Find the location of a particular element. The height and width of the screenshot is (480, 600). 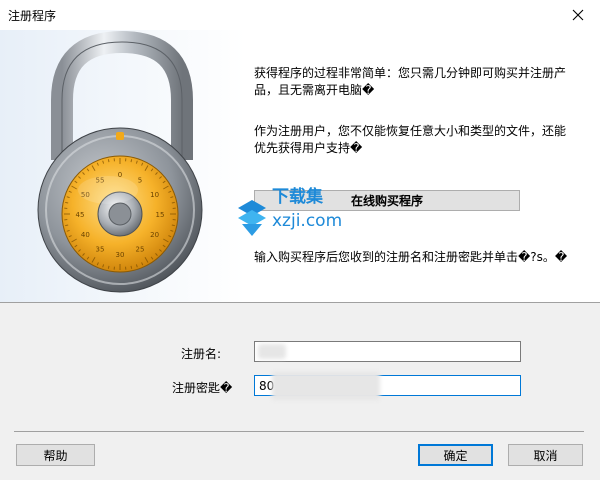

dial-number: 30 is located at coordinates (120, 255).